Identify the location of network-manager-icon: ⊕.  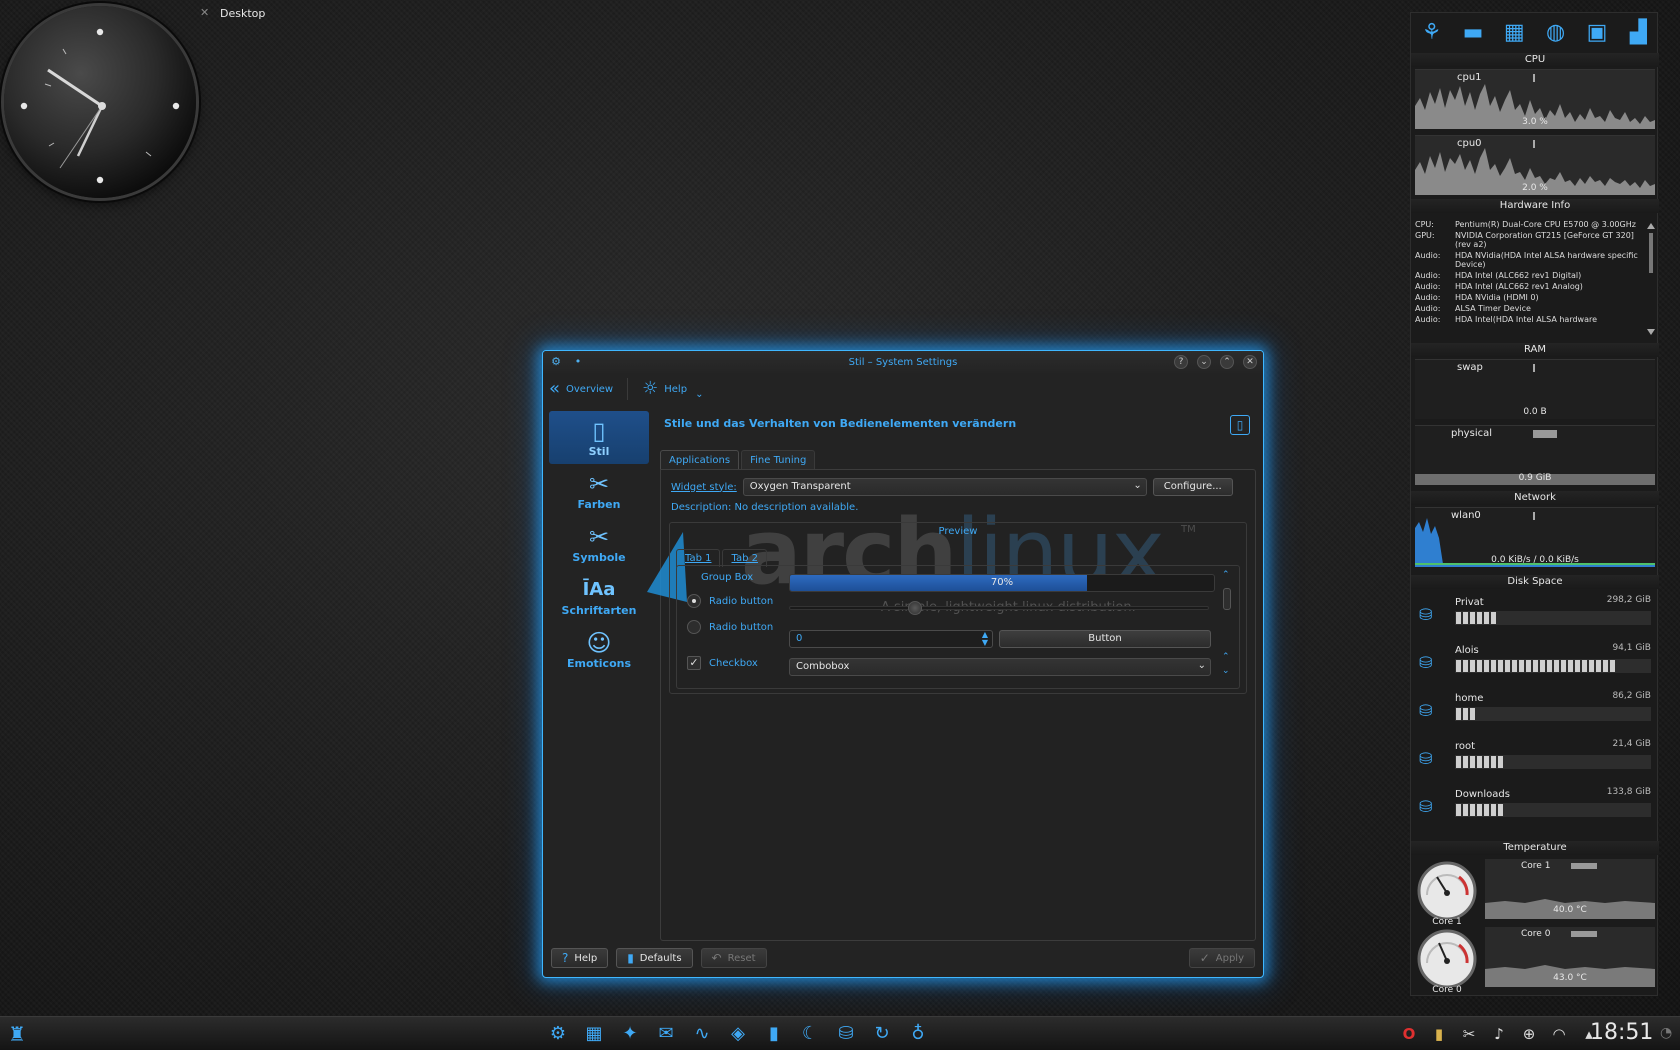
(1529, 1034).